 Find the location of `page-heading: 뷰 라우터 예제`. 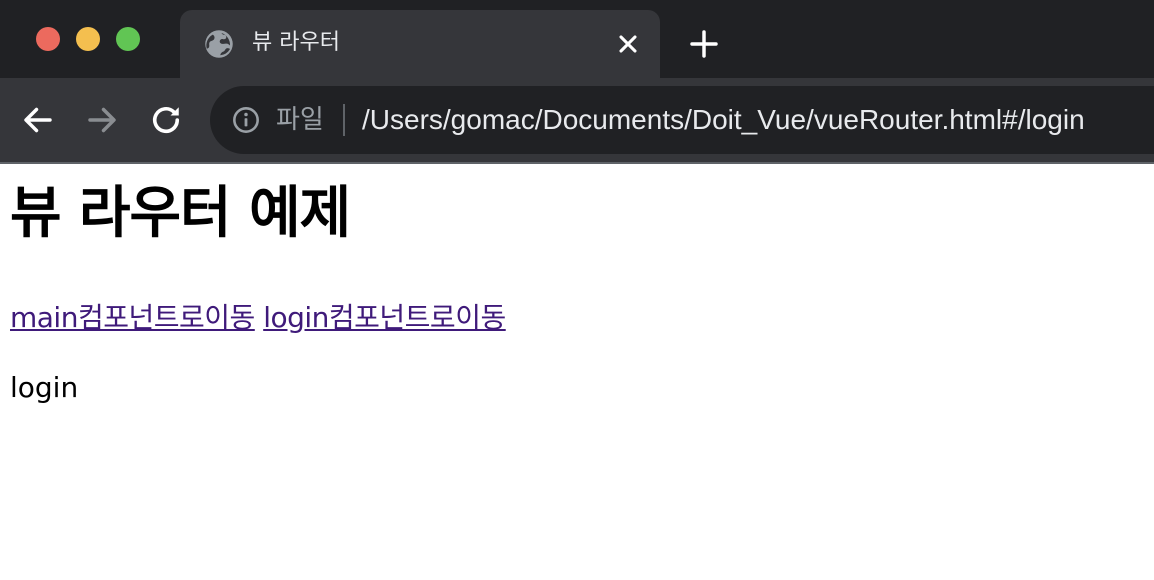

page-heading: 뷰 라우터 예제 is located at coordinates (180, 213).